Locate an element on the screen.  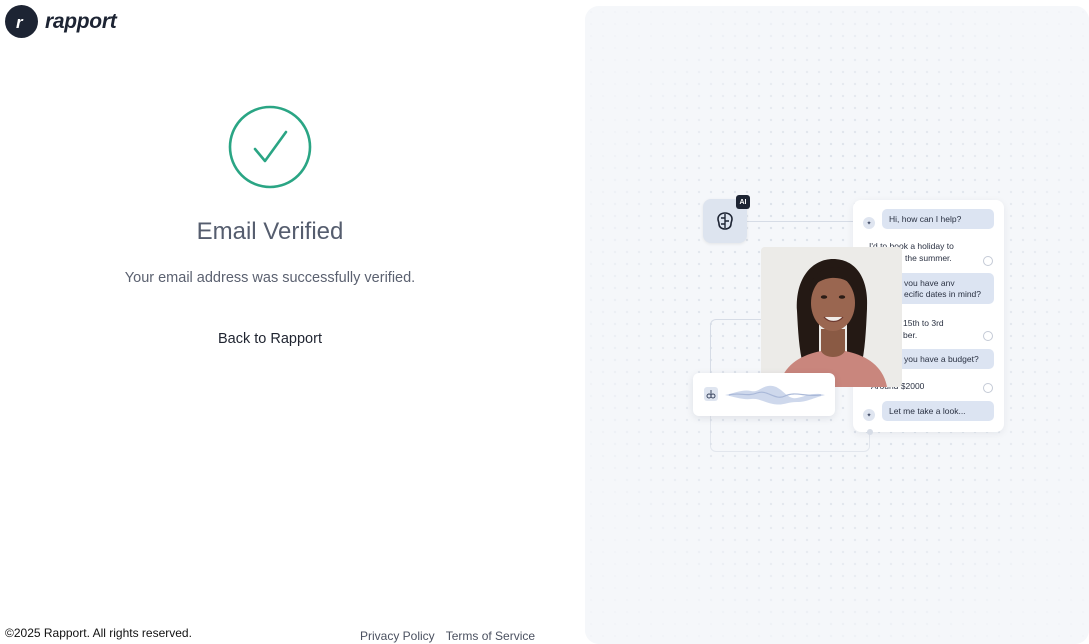
rapport-logo: r rapport is located at coordinates (61, 21).